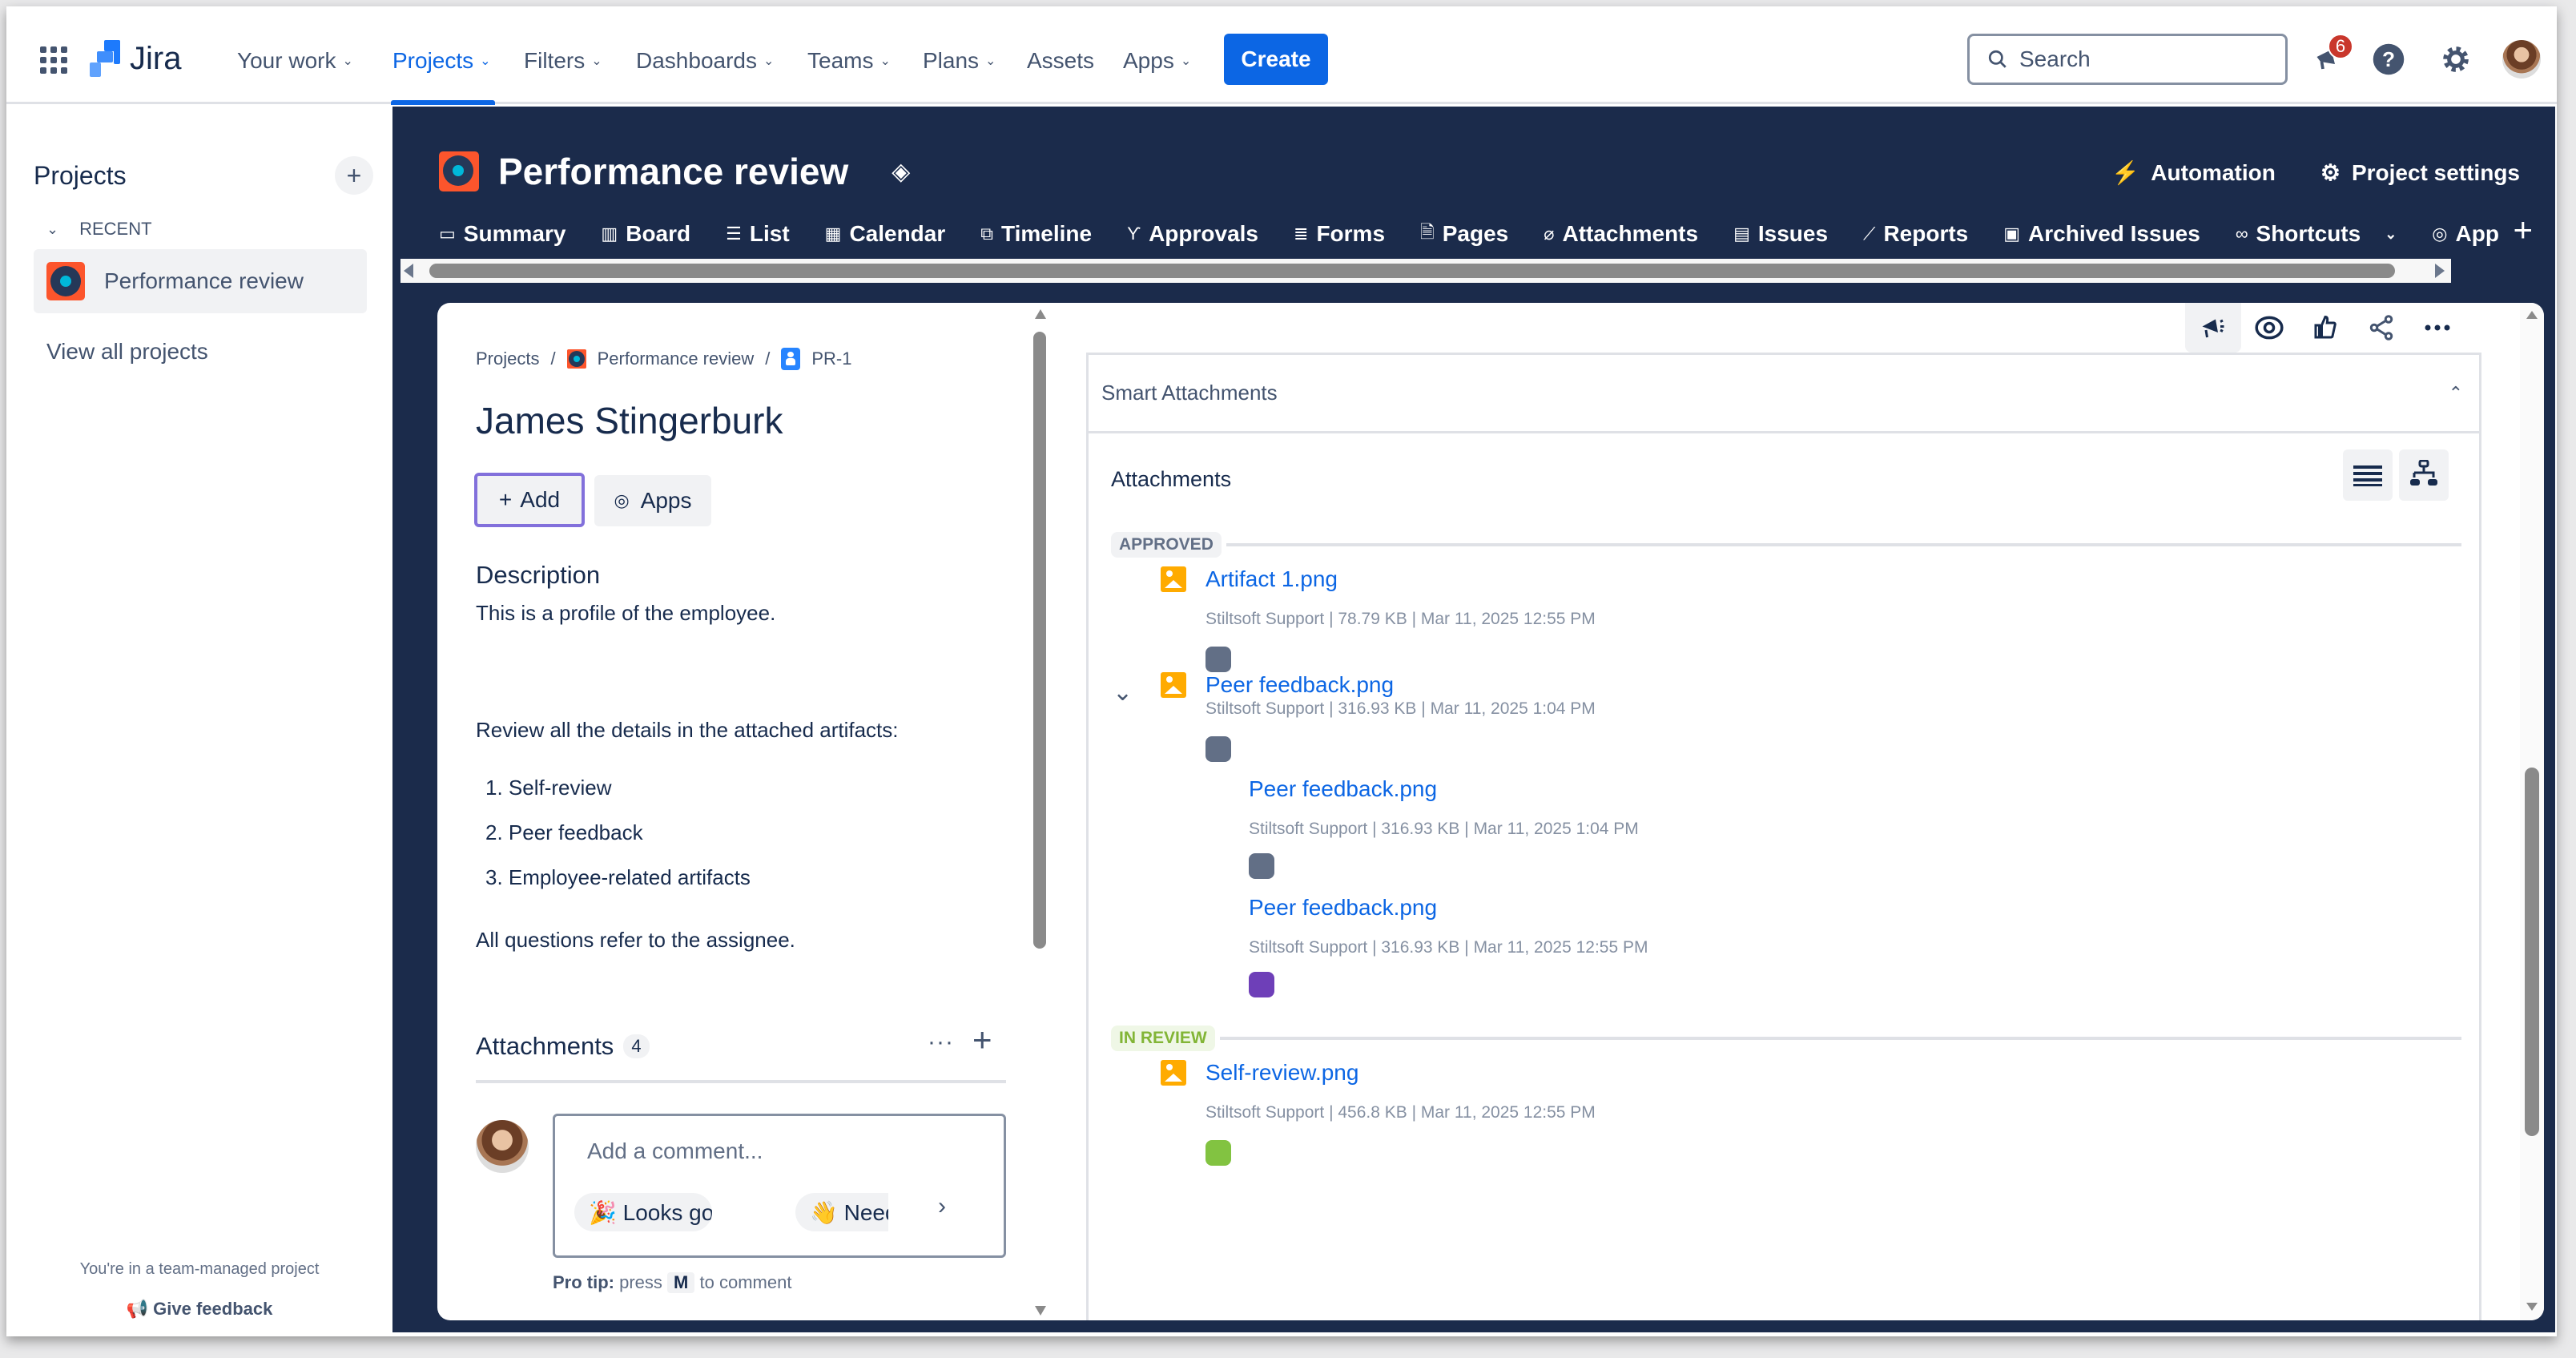 This screenshot has height=1358, width=2576. Describe the element at coordinates (295, 61) in the screenshot. I see `nav-your-work: Your work ⌄` at that location.